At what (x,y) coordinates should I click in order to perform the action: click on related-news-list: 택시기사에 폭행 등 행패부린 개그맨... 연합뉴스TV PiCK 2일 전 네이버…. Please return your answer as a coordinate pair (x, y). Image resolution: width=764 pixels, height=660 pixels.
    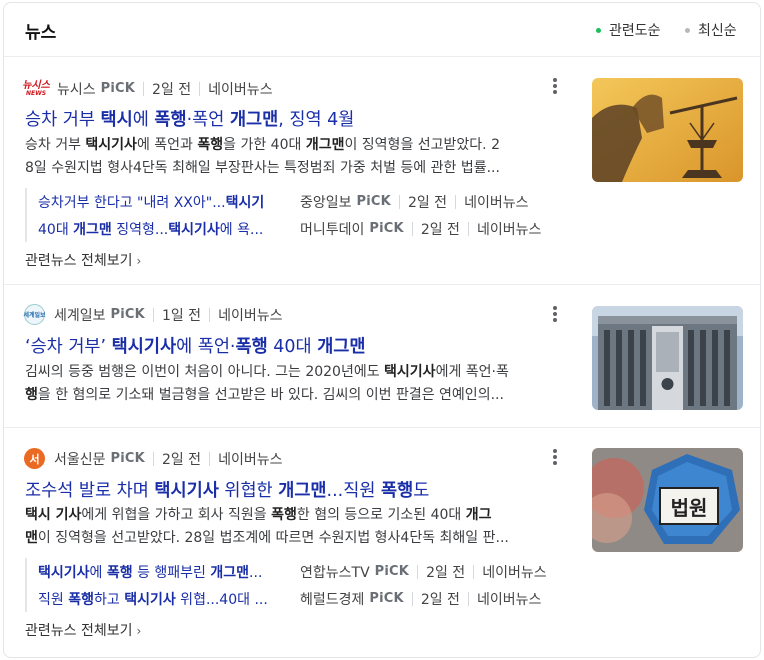
    Looking at the image, I should click on (286, 585).